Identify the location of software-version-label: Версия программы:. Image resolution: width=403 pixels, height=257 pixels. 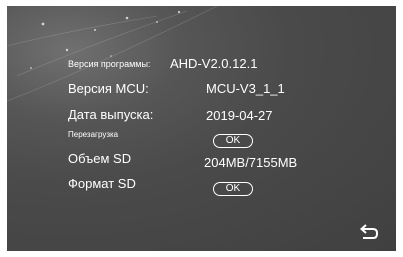
(109, 64).